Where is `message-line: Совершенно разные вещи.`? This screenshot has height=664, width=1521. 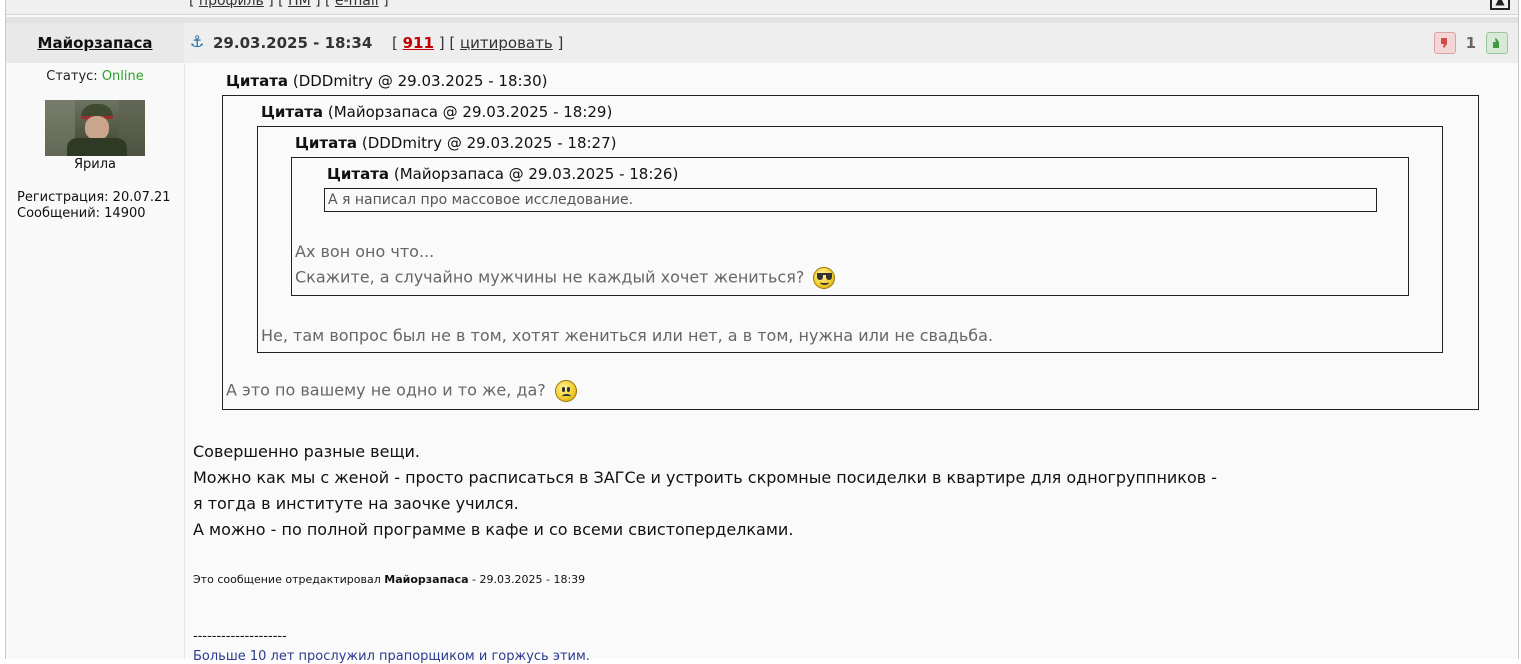
message-line: Совершенно разные вещи. is located at coordinates (306, 451).